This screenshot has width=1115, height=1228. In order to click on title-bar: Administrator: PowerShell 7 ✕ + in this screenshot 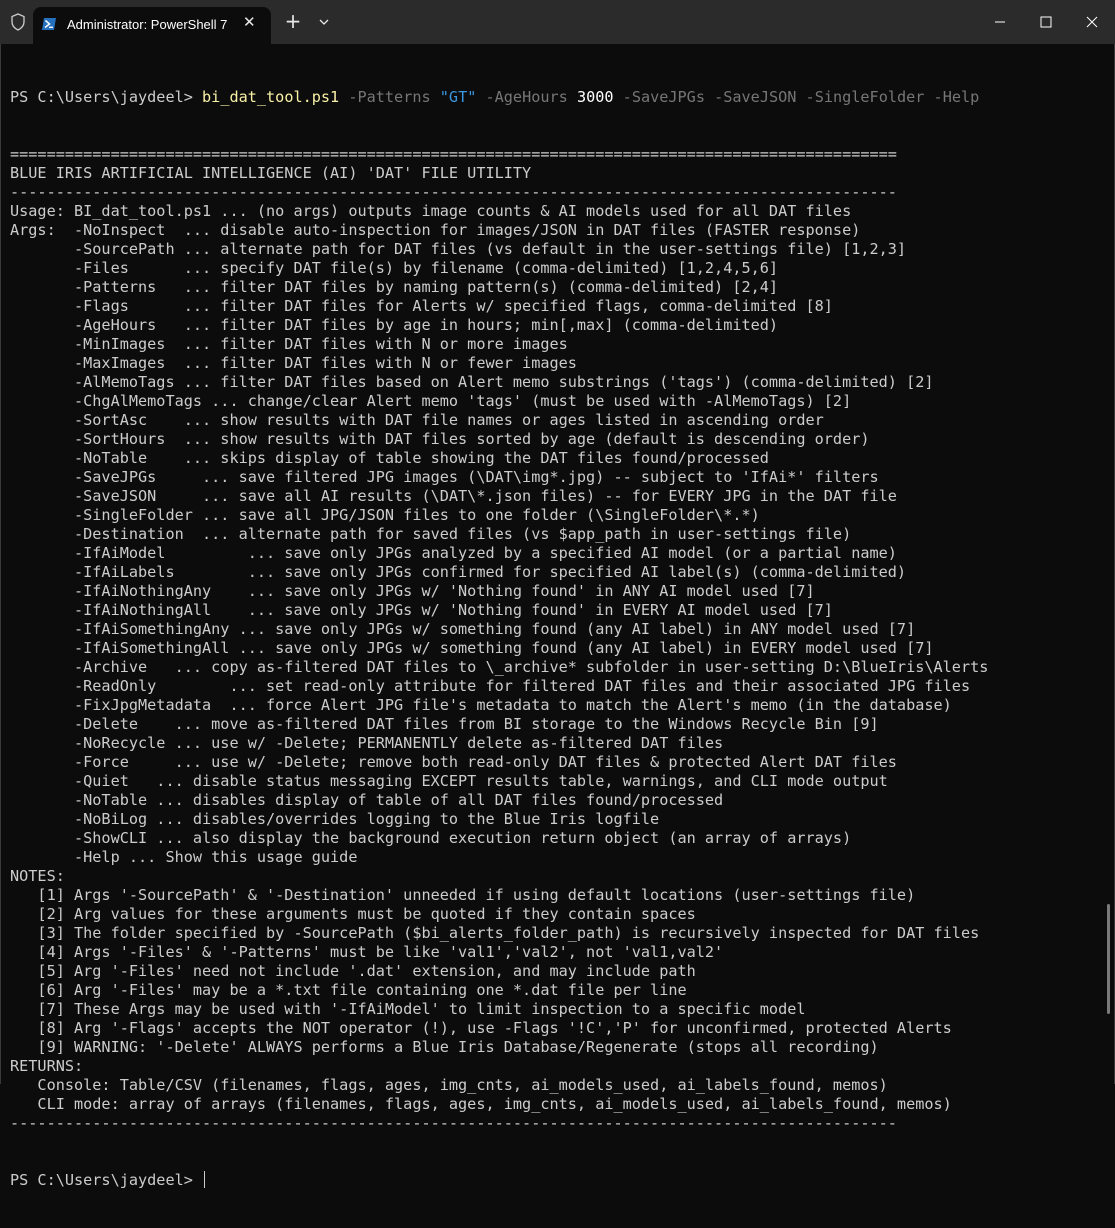, I will do `click(557, 22)`.